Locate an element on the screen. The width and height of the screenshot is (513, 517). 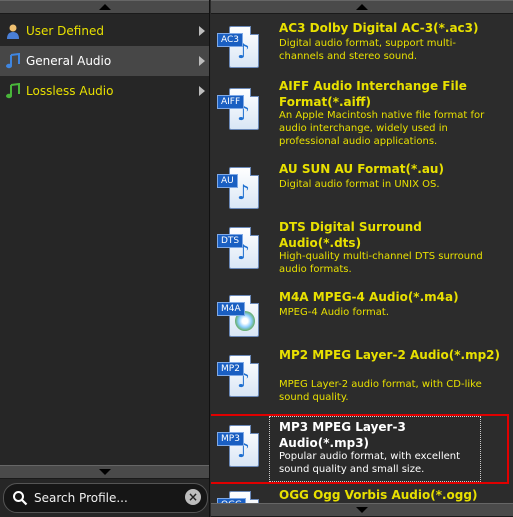
category-label: General Audio is located at coordinates (69, 61).